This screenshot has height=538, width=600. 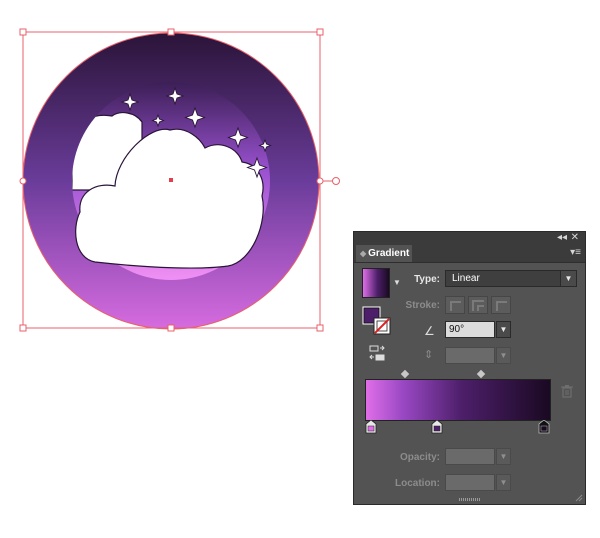 What do you see at coordinates (422, 305) in the screenshot?
I see `stroke-label: Stroke:` at bounding box center [422, 305].